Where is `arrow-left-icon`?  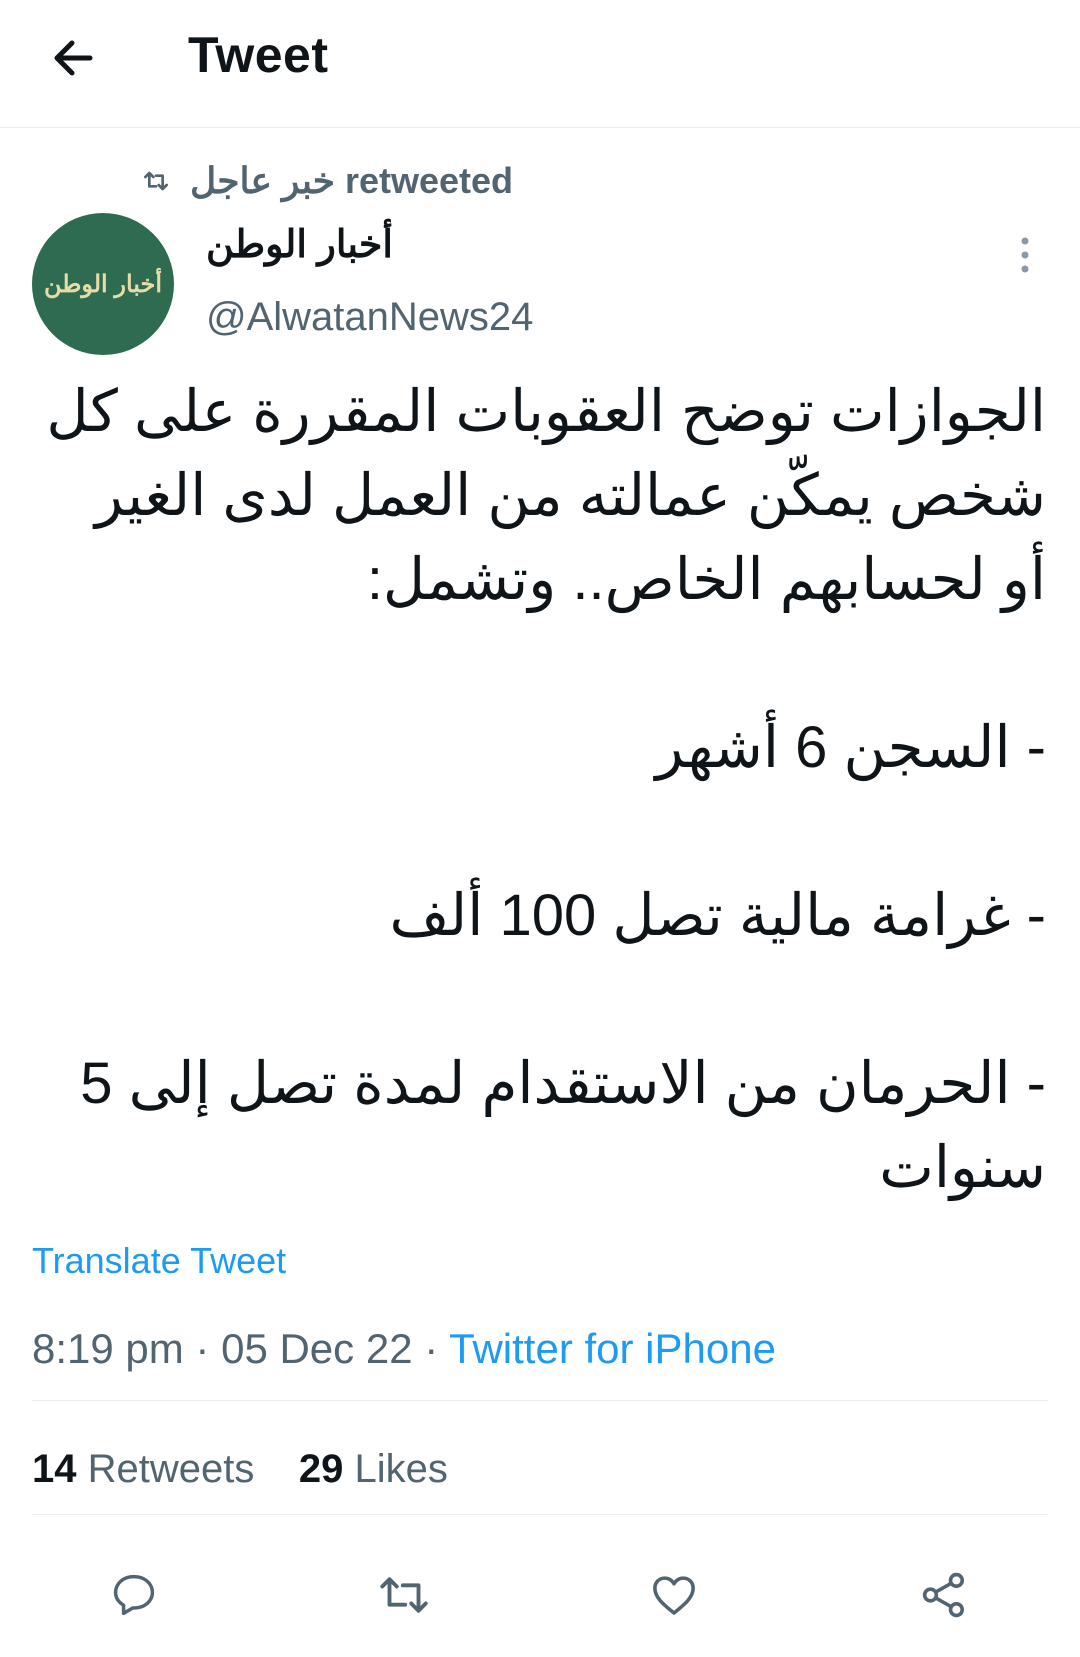
arrow-left-icon is located at coordinates (73, 58).